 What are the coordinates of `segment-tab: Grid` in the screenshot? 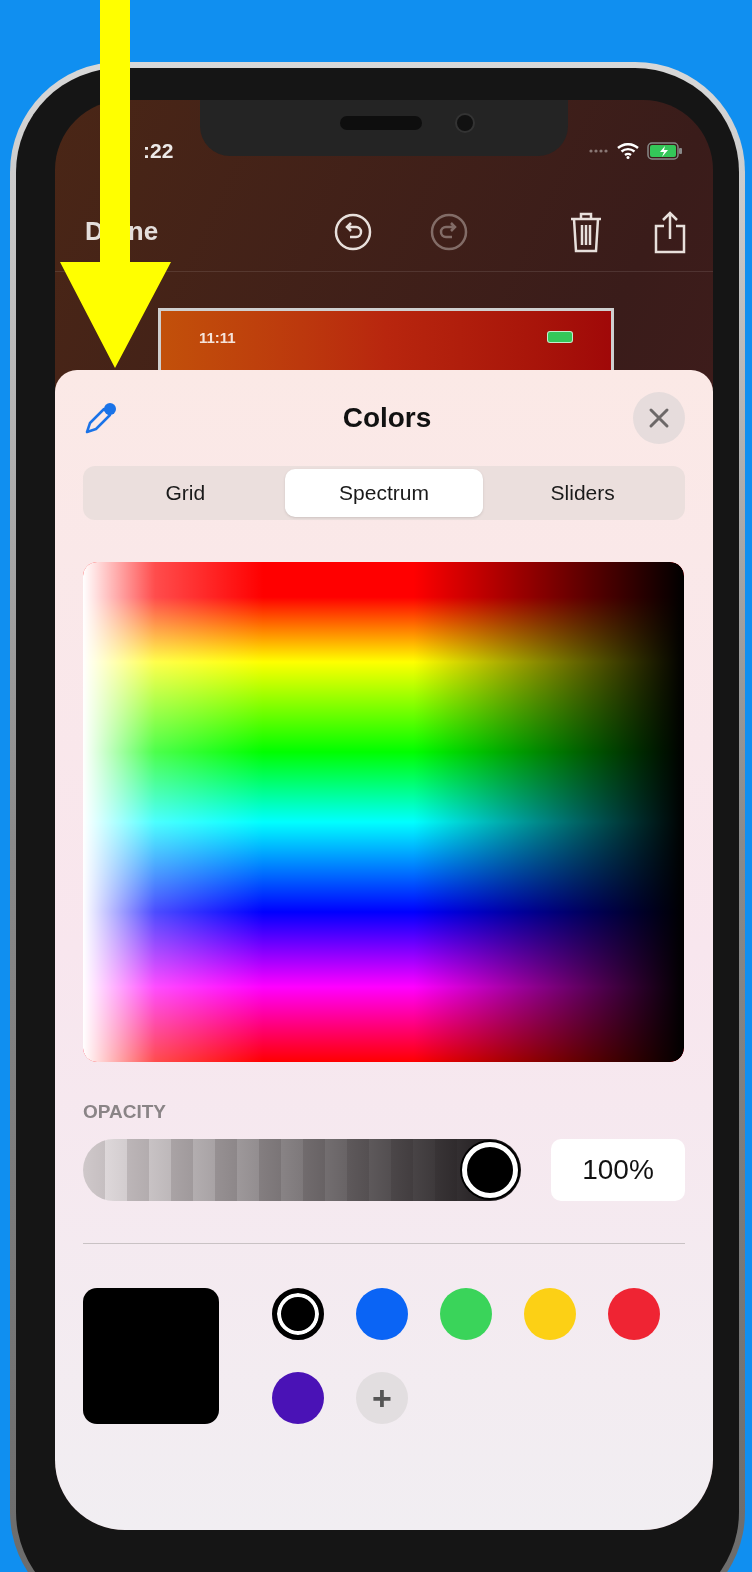 It's located at (185, 493).